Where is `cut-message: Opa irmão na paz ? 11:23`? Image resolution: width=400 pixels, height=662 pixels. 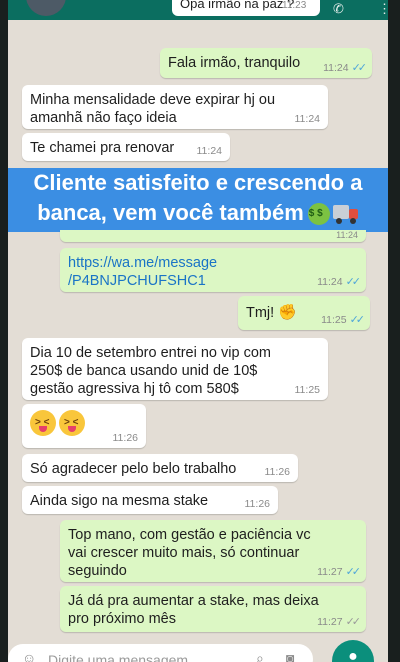
cut-message: Opa irmão na paz ? 11:23 is located at coordinates (246, 8).